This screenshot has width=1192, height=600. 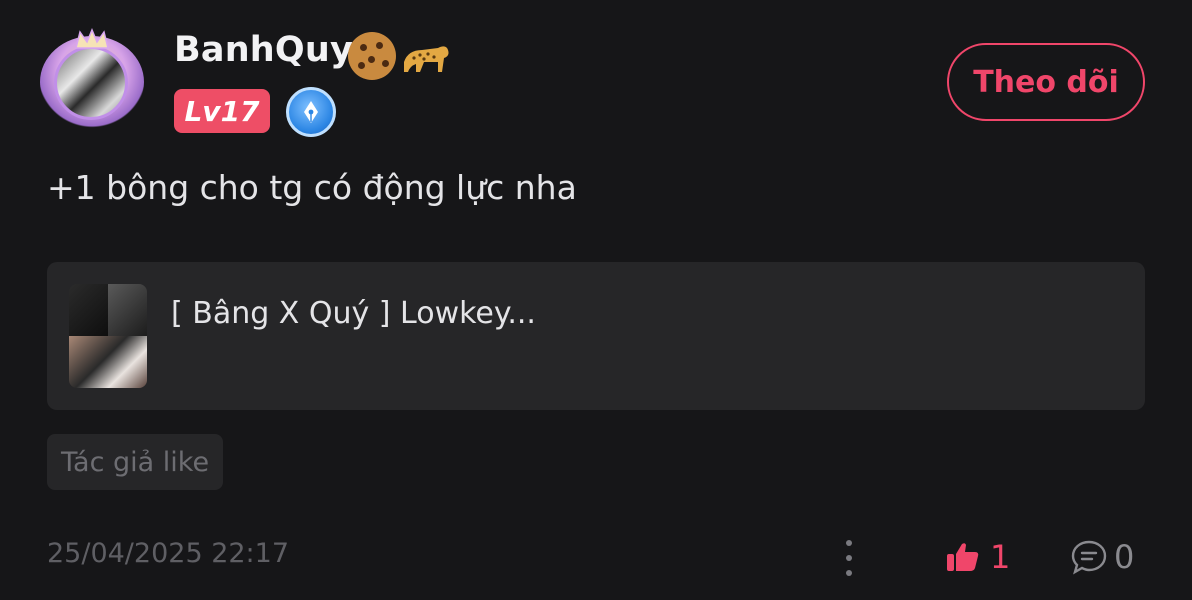 I want to click on avatar-photo, so click(x=91, y=83).